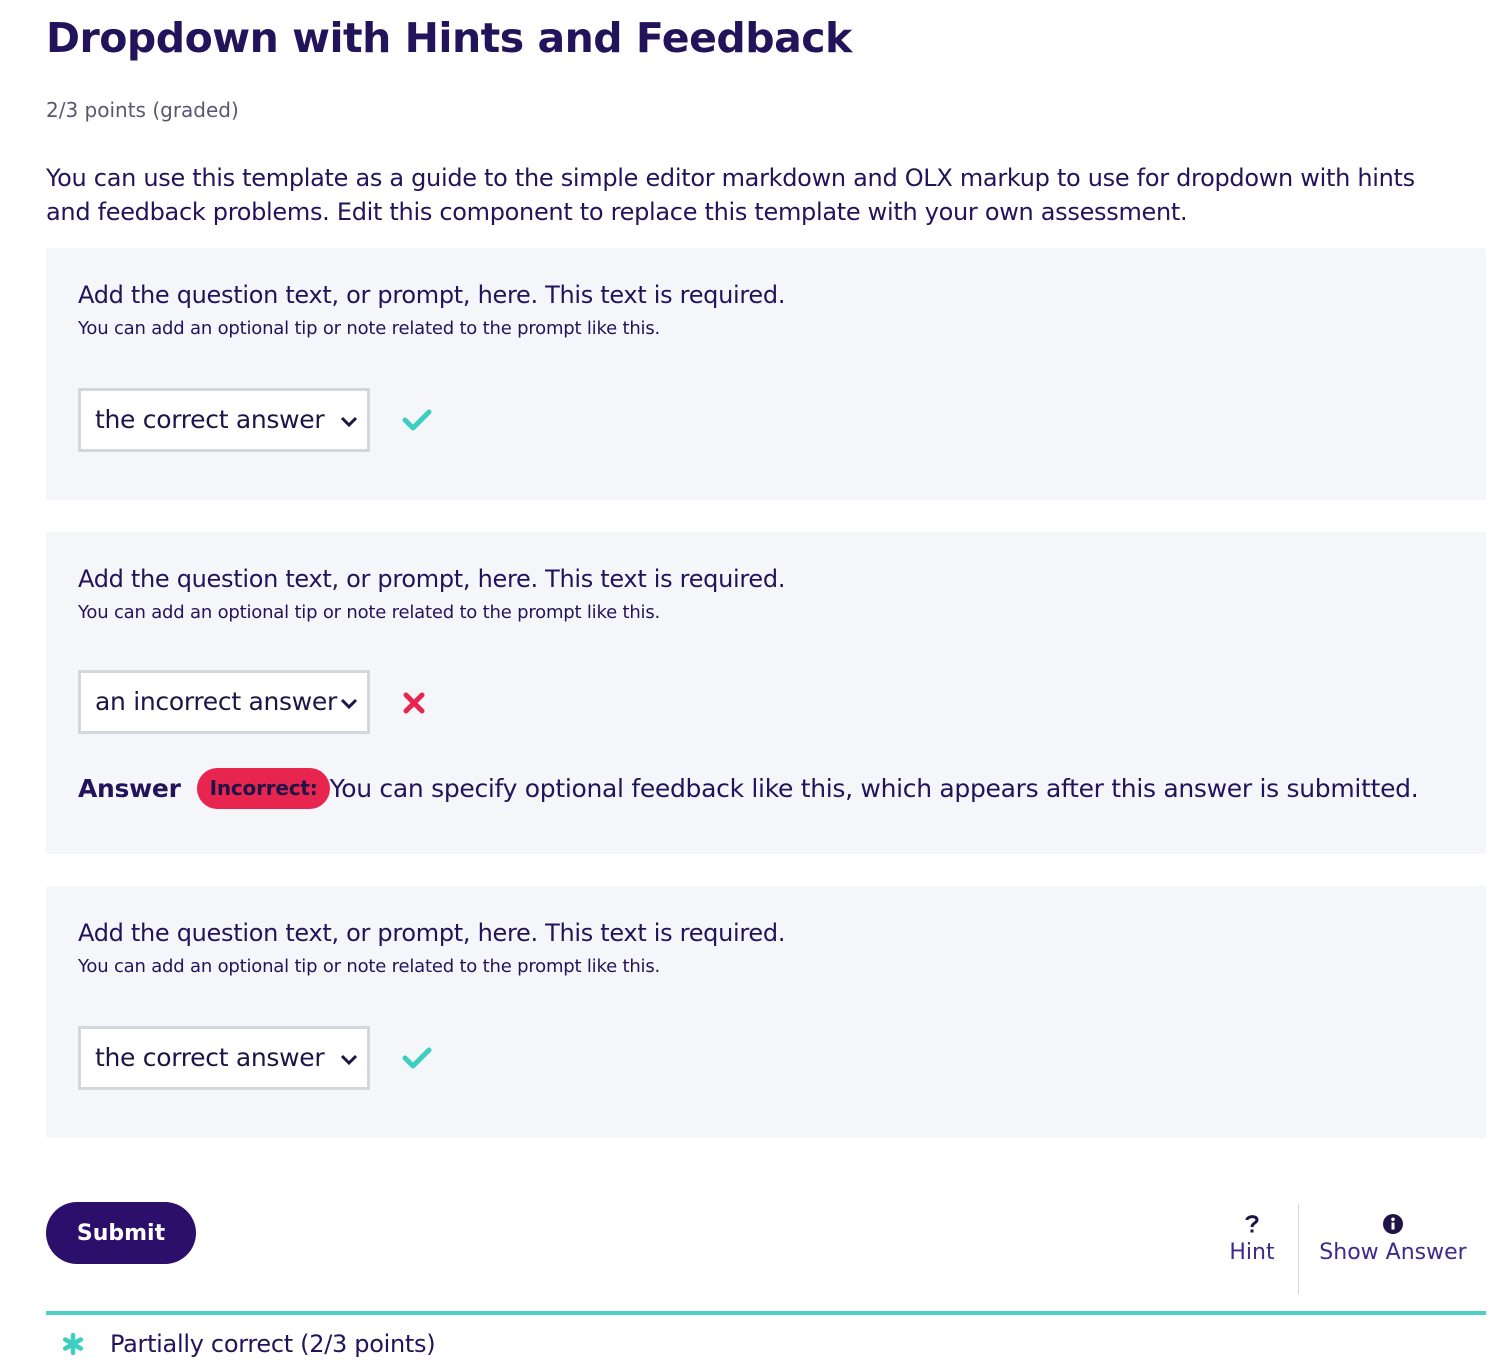 The image size is (1502, 1372). I want to click on show-answer-button: Show Answer, so click(1393, 1239).